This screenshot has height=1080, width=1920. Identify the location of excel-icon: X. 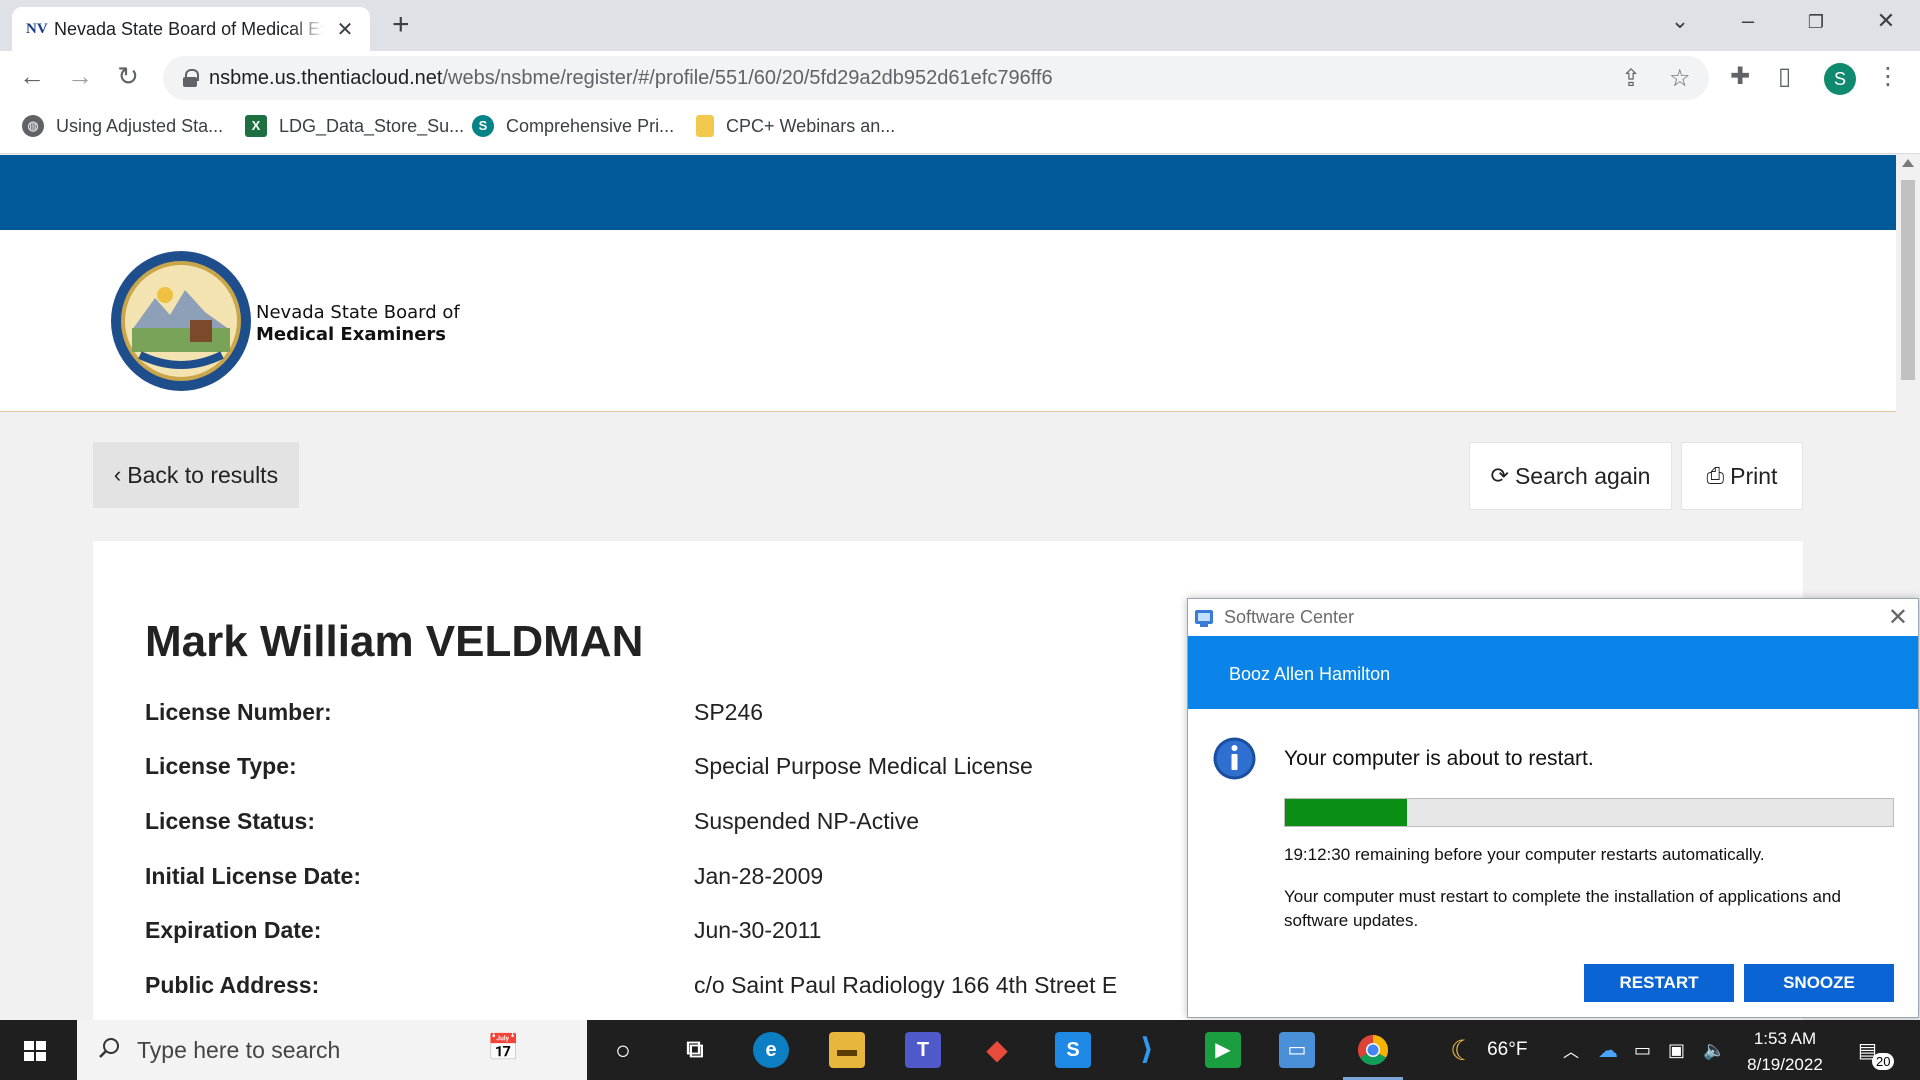
(256, 126).